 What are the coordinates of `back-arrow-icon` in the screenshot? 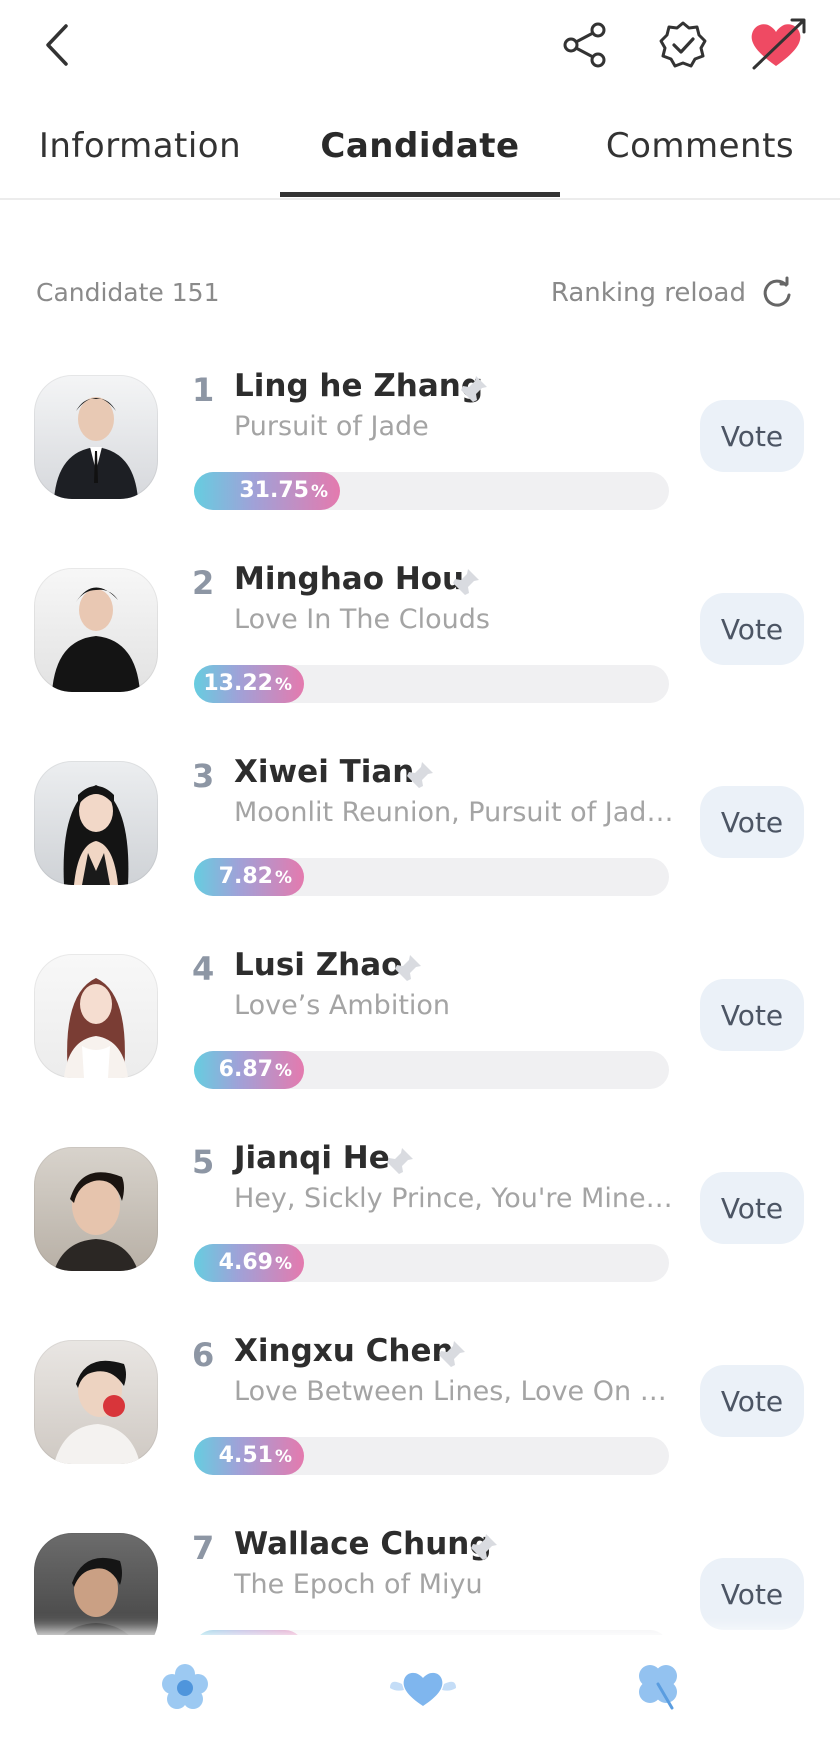 It's located at (58, 45).